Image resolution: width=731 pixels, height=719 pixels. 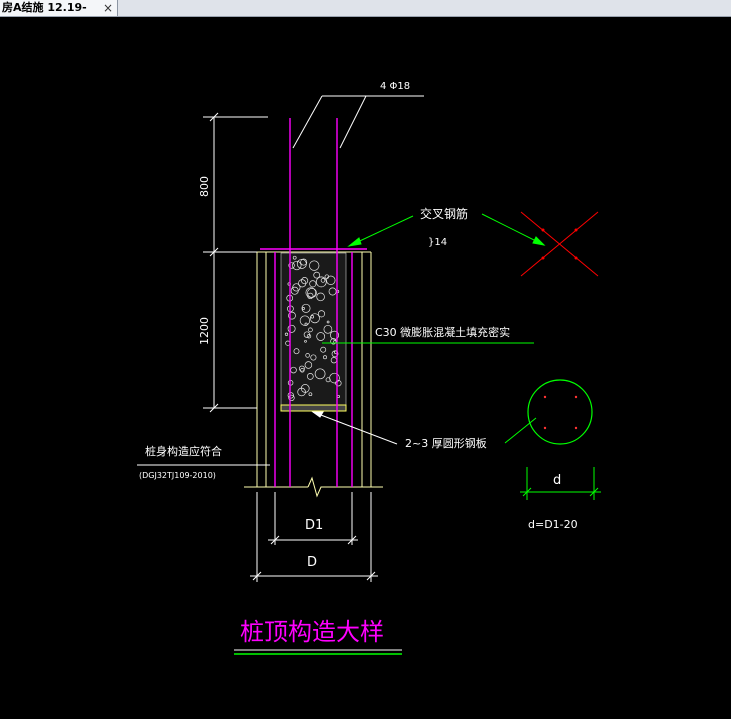 What do you see at coordinates (520, 430) in the screenshot?
I see `circle-leader` at bounding box center [520, 430].